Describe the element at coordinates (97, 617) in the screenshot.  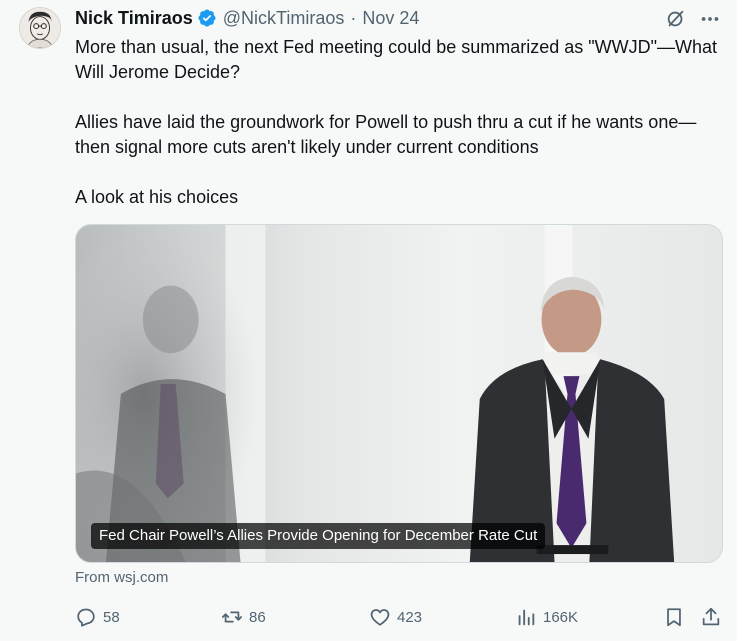
I see `reply-button: 58` at that location.